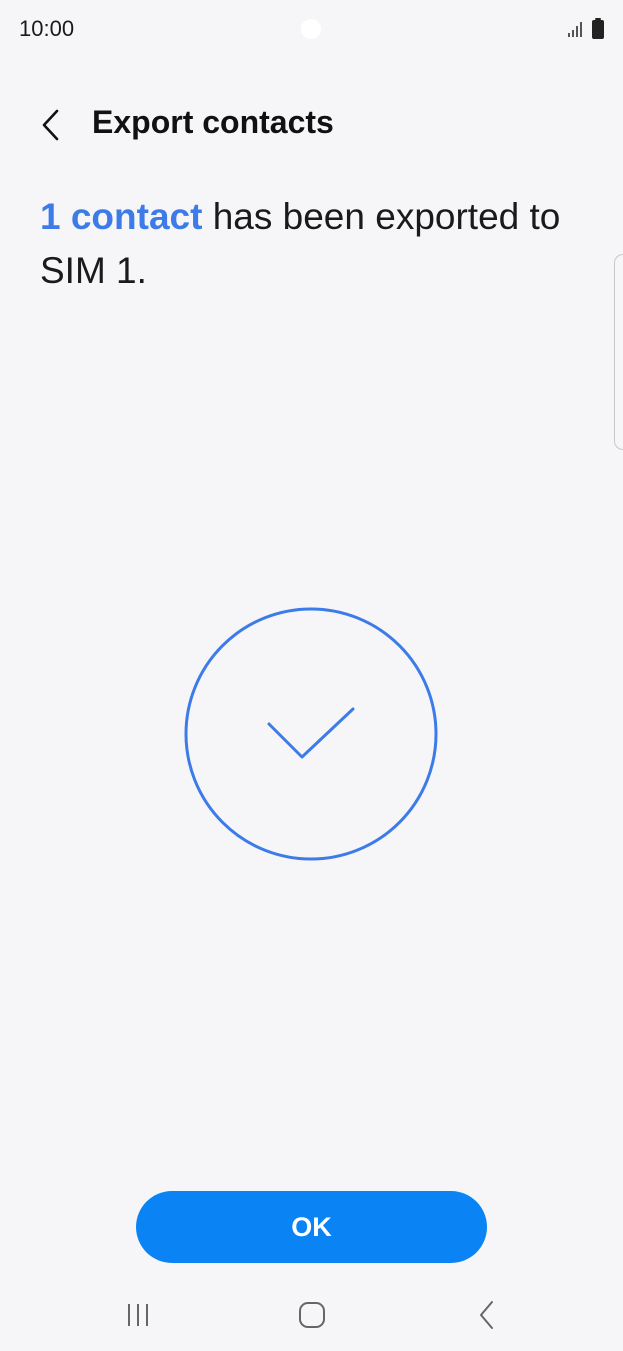 Image resolution: width=623 pixels, height=1351 pixels. I want to click on header: Export contacts, so click(311, 125).